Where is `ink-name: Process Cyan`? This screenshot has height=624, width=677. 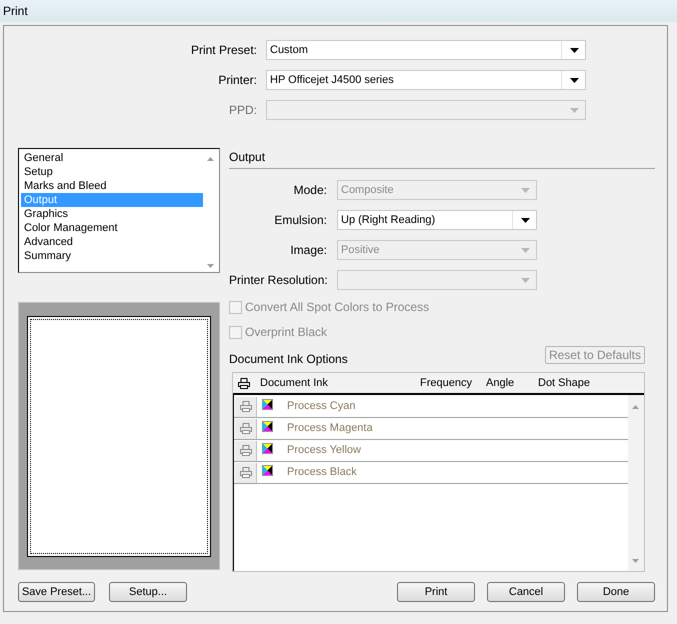 ink-name: Process Cyan is located at coordinates (321, 406).